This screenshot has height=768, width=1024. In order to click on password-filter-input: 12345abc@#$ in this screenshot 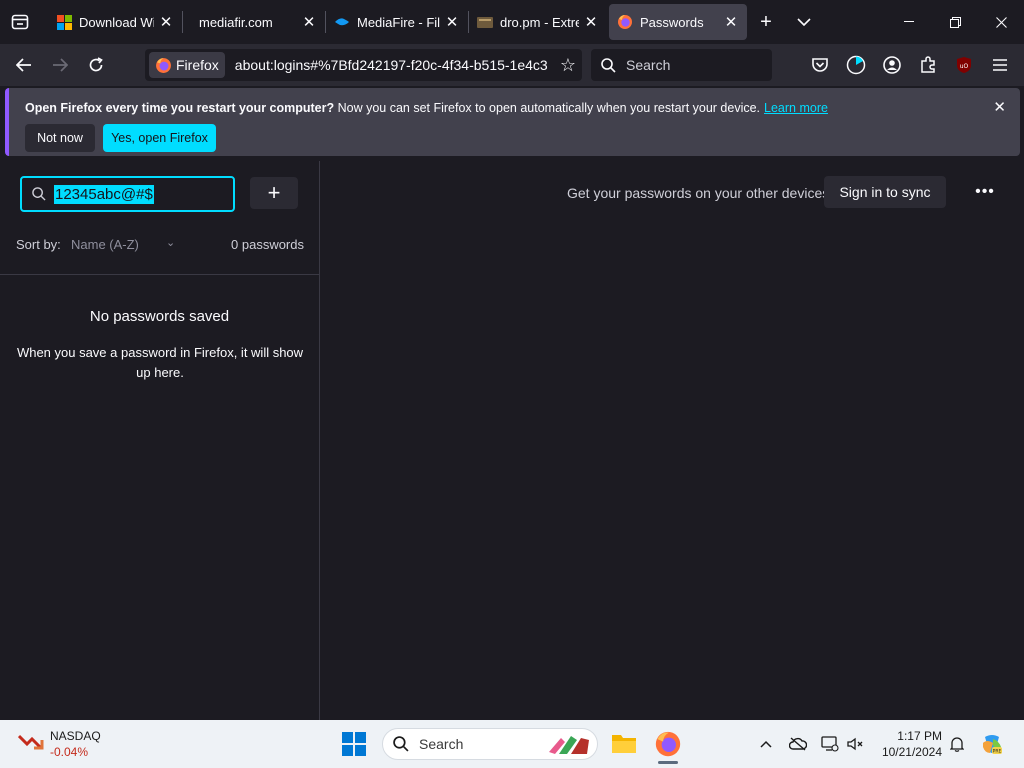, I will do `click(127, 194)`.